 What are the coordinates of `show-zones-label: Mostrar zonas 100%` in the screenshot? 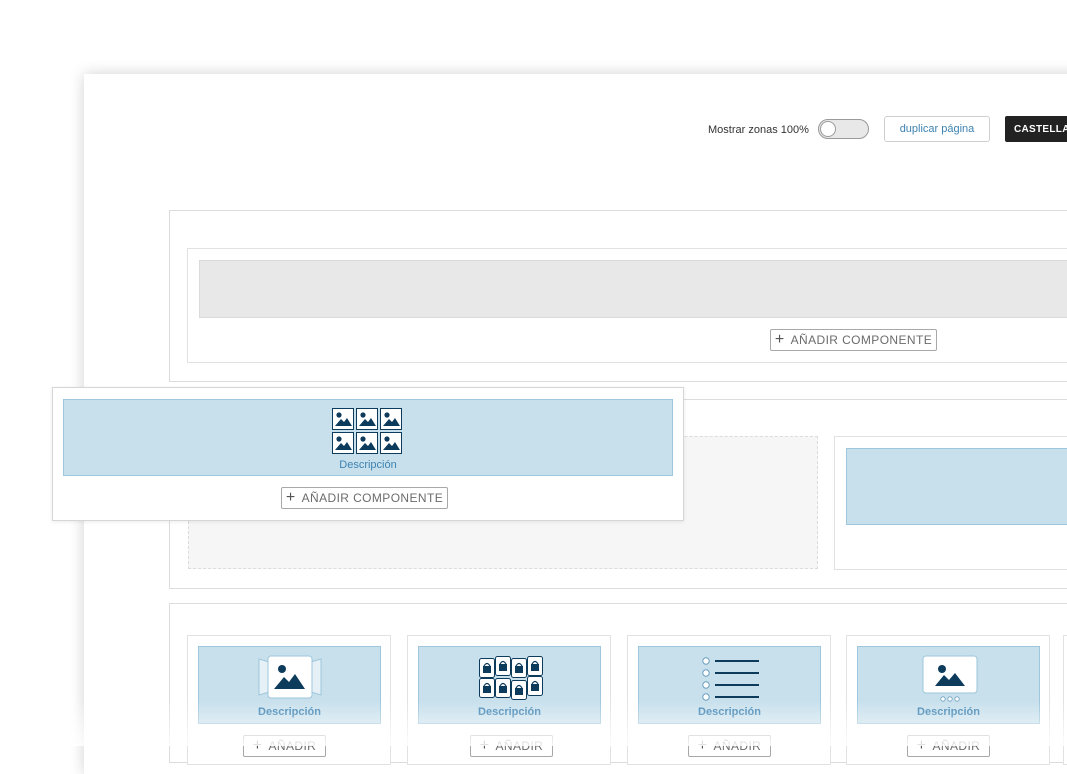 It's located at (758, 130).